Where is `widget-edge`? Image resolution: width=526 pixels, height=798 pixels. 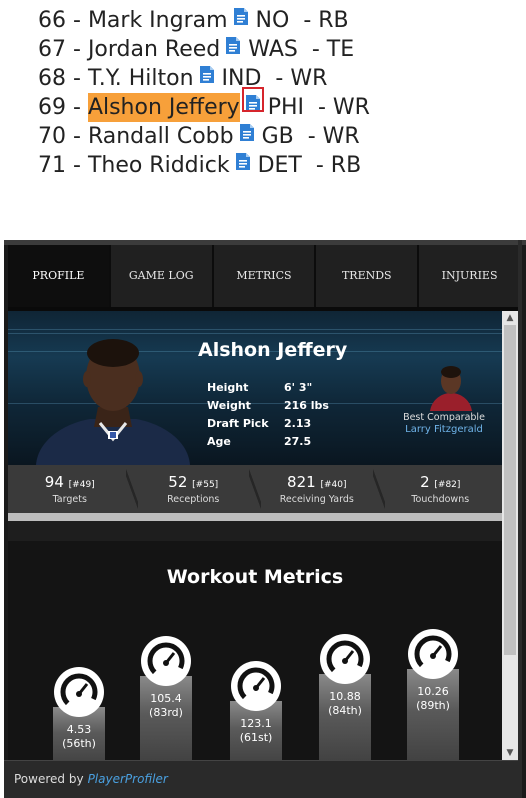
widget-edge is located at coordinates (520, 519).